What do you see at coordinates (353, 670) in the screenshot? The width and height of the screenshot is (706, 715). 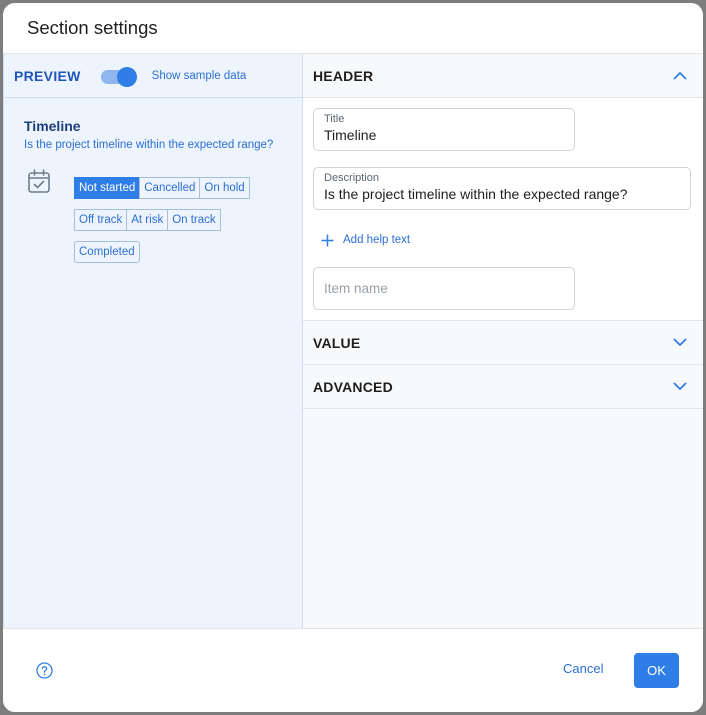 I see `dialog-footer: Cancel OK` at bounding box center [353, 670].